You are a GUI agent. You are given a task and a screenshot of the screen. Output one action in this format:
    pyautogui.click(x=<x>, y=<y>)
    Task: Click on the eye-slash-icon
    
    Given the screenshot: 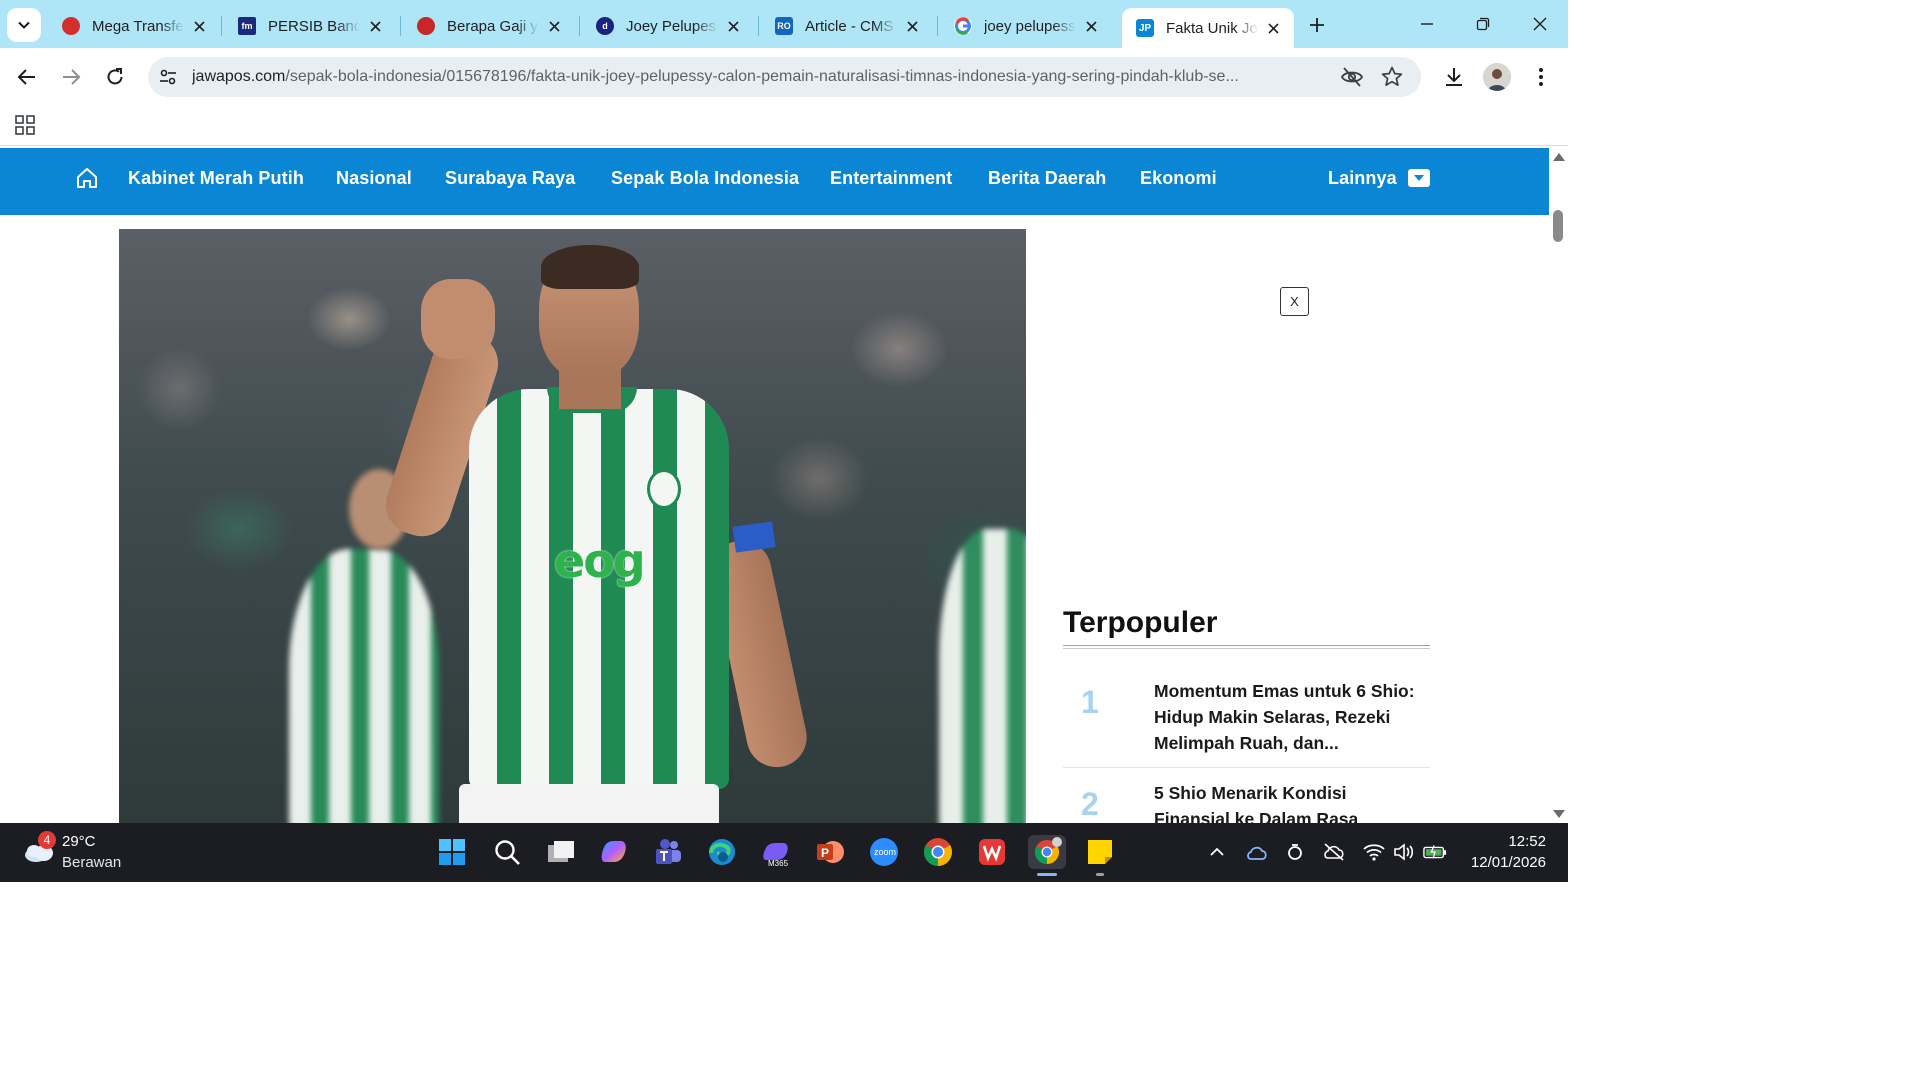 What is the action you would take?
    pyautogui.click(x=1352, y=77)
    